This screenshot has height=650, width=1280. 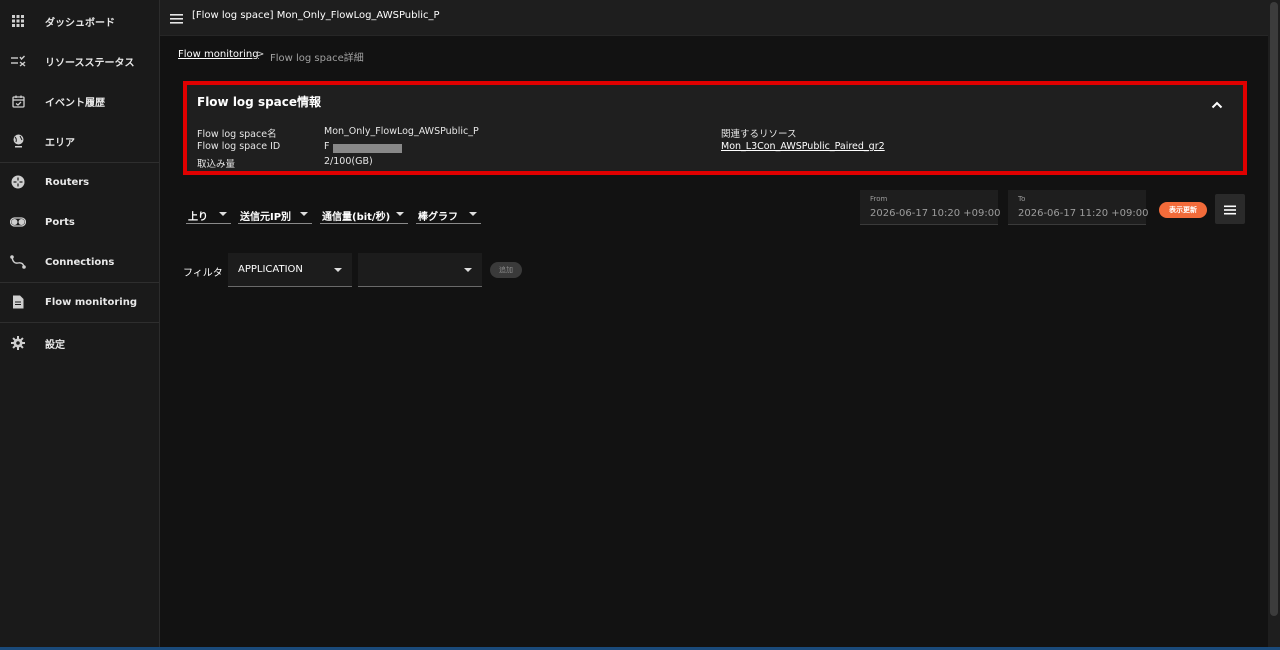 I want to click on chart-type-select-value: 棒グラフ, so click(x=438, y=217).